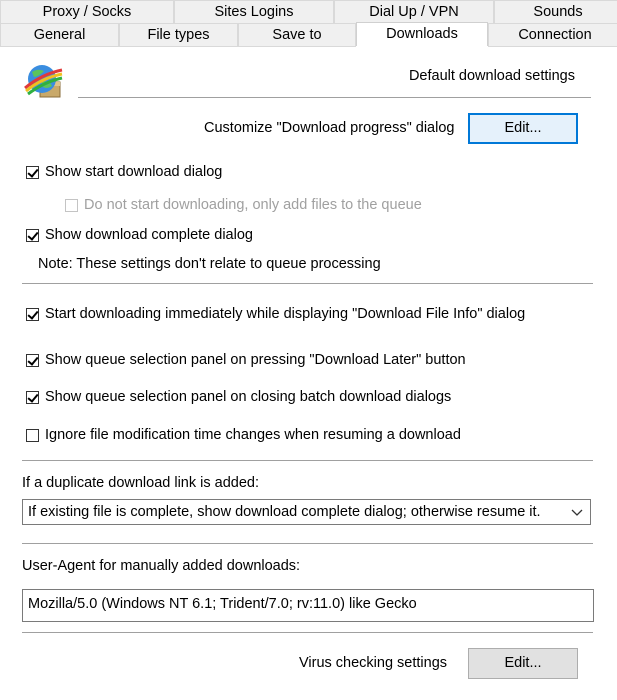 This screenshot has width=617, height=700. What do you see at coordinates (59, 34) in the screenshot?
I see `tab-general: General` at bounding box center [59, 34].